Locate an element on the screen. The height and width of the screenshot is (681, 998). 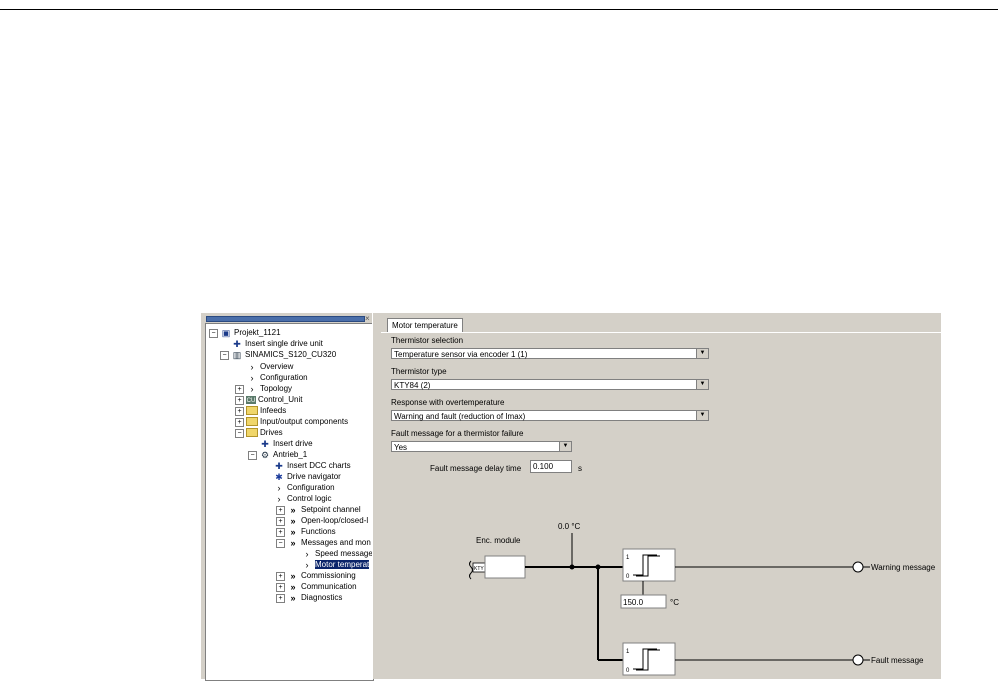
tree-item-functions: + » Functions is located at coordinates (306, 531).